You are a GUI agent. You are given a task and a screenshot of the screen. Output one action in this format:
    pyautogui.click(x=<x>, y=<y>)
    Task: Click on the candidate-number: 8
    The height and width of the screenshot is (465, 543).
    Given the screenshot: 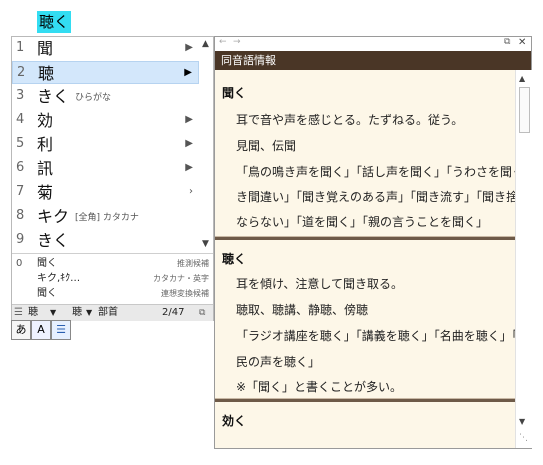 What is the action you would take?
    pyautogui.click(x=20, y=215)
    